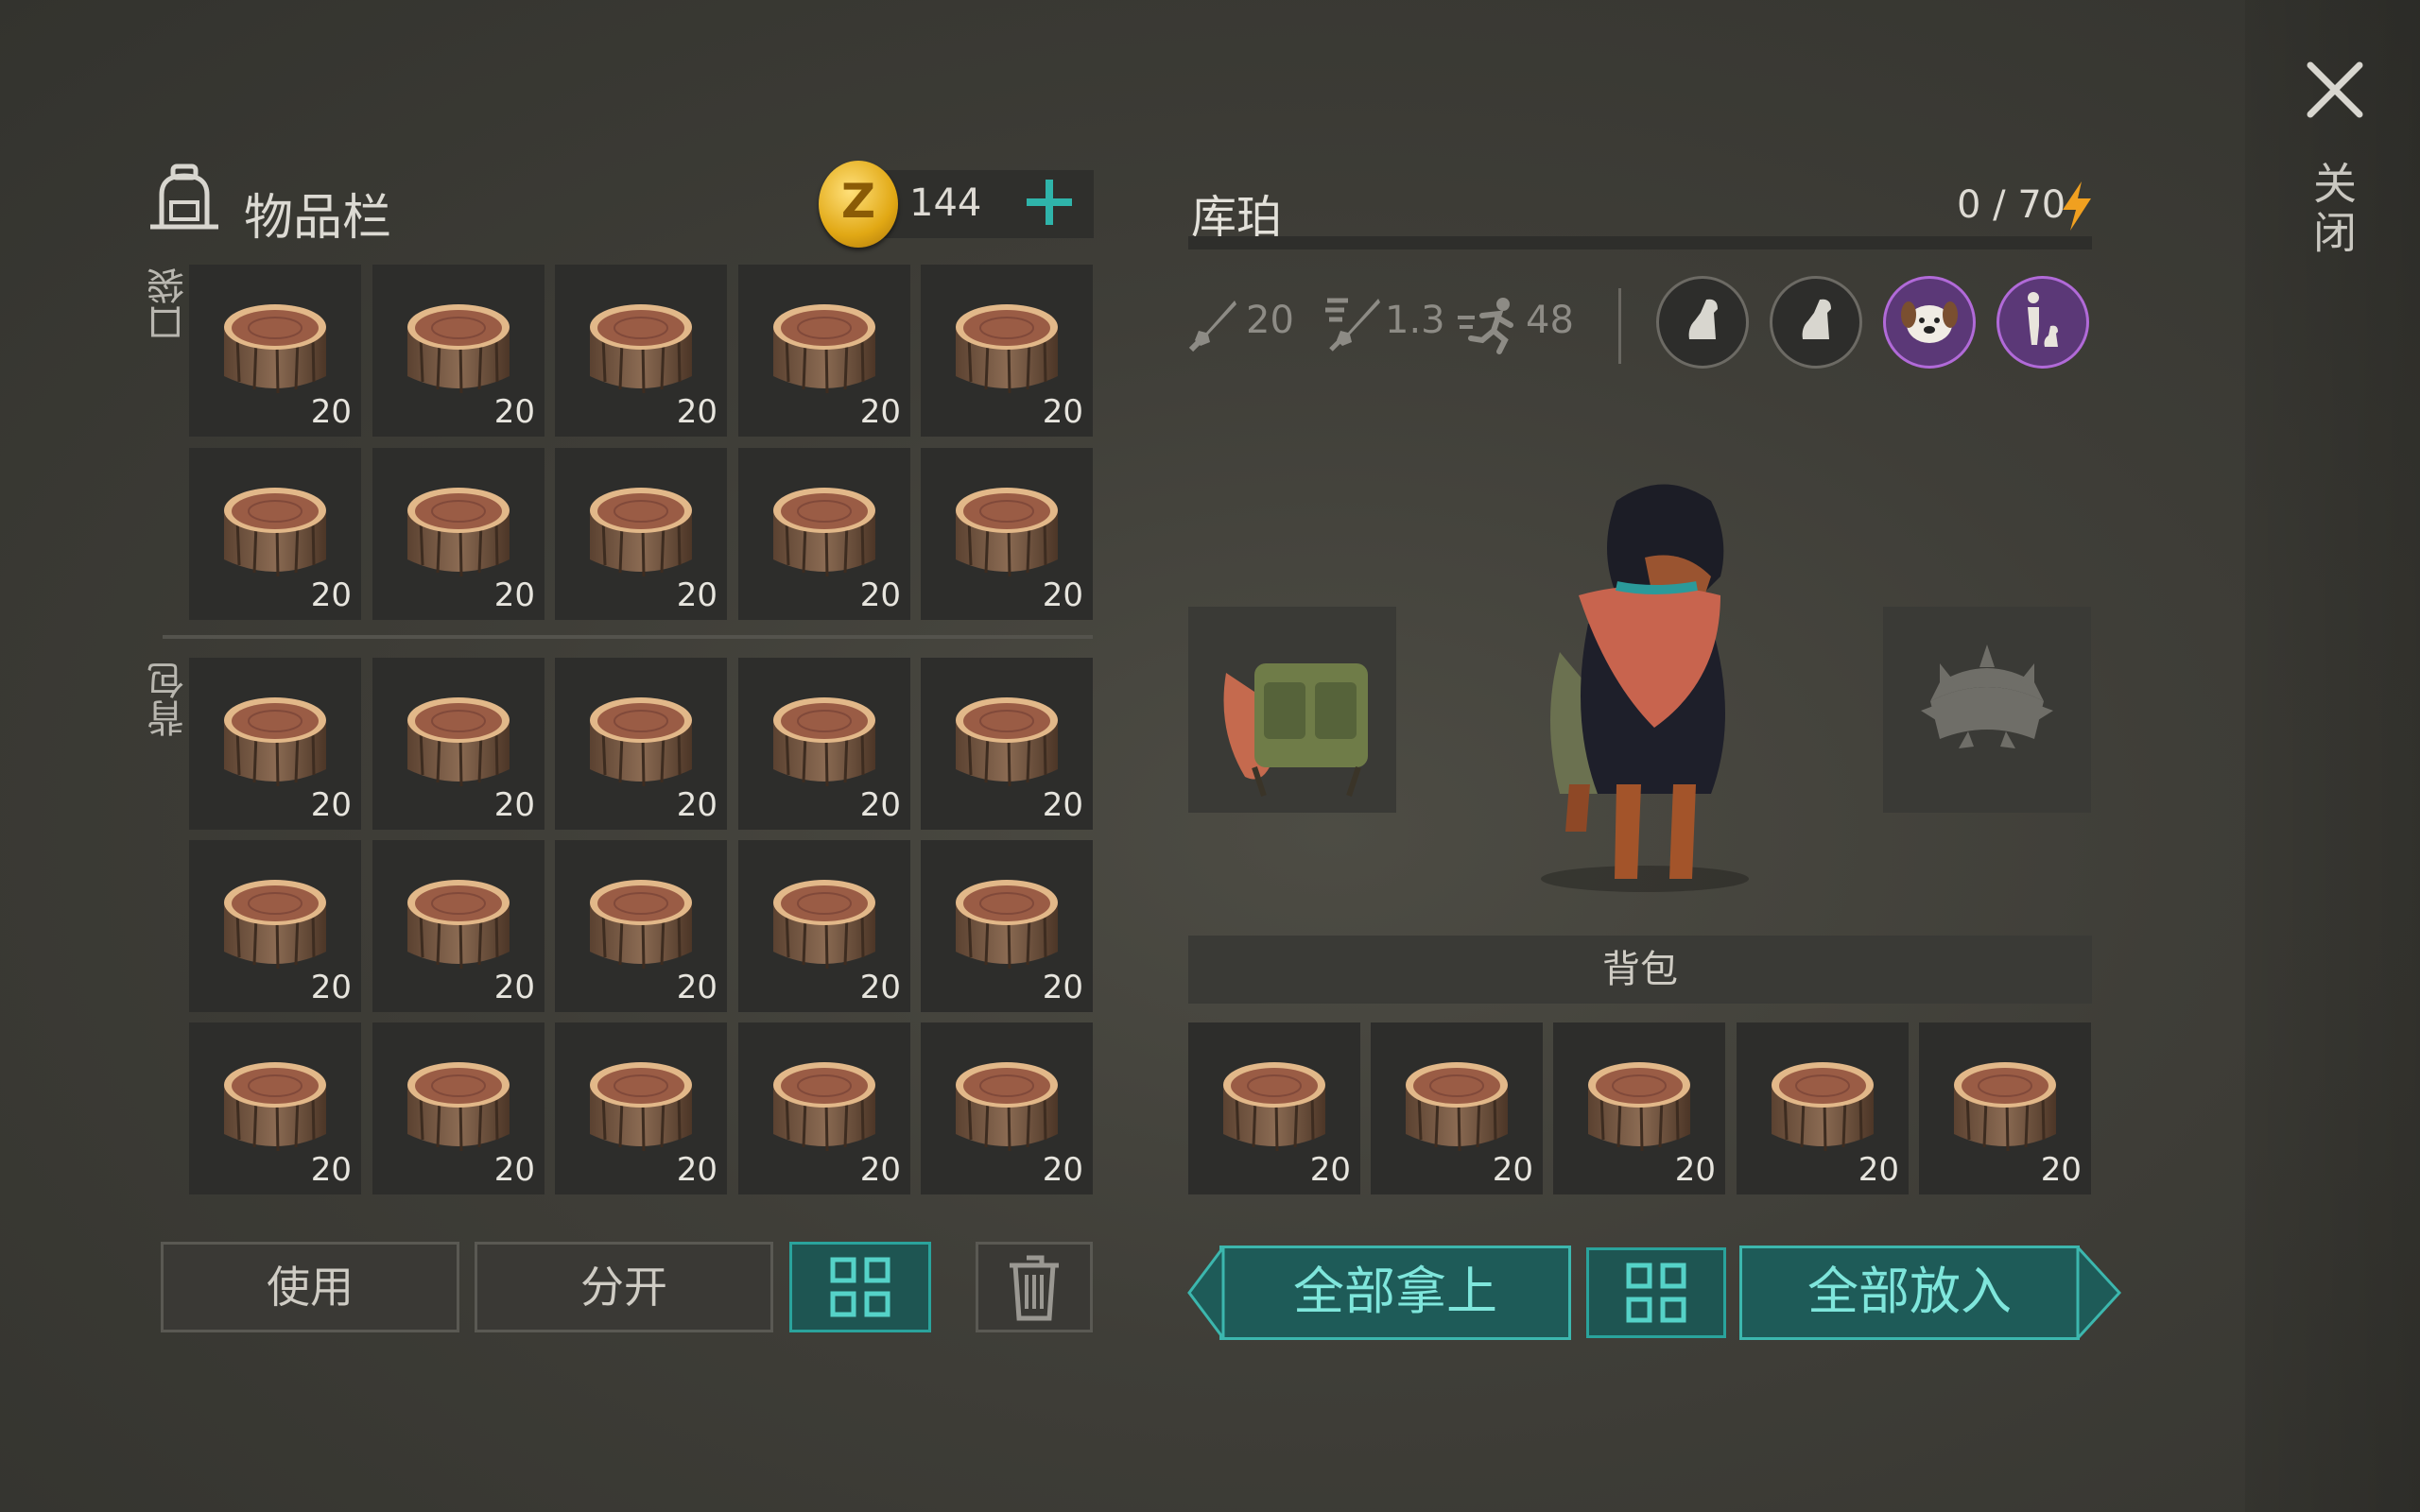 The width and height of the screenshot is (2420, 1512). What do you see at coordinates (1395, 1293) in the screenshot?
I see `take-all-button: 全部拿上` at bounding box center [1395, 1293].